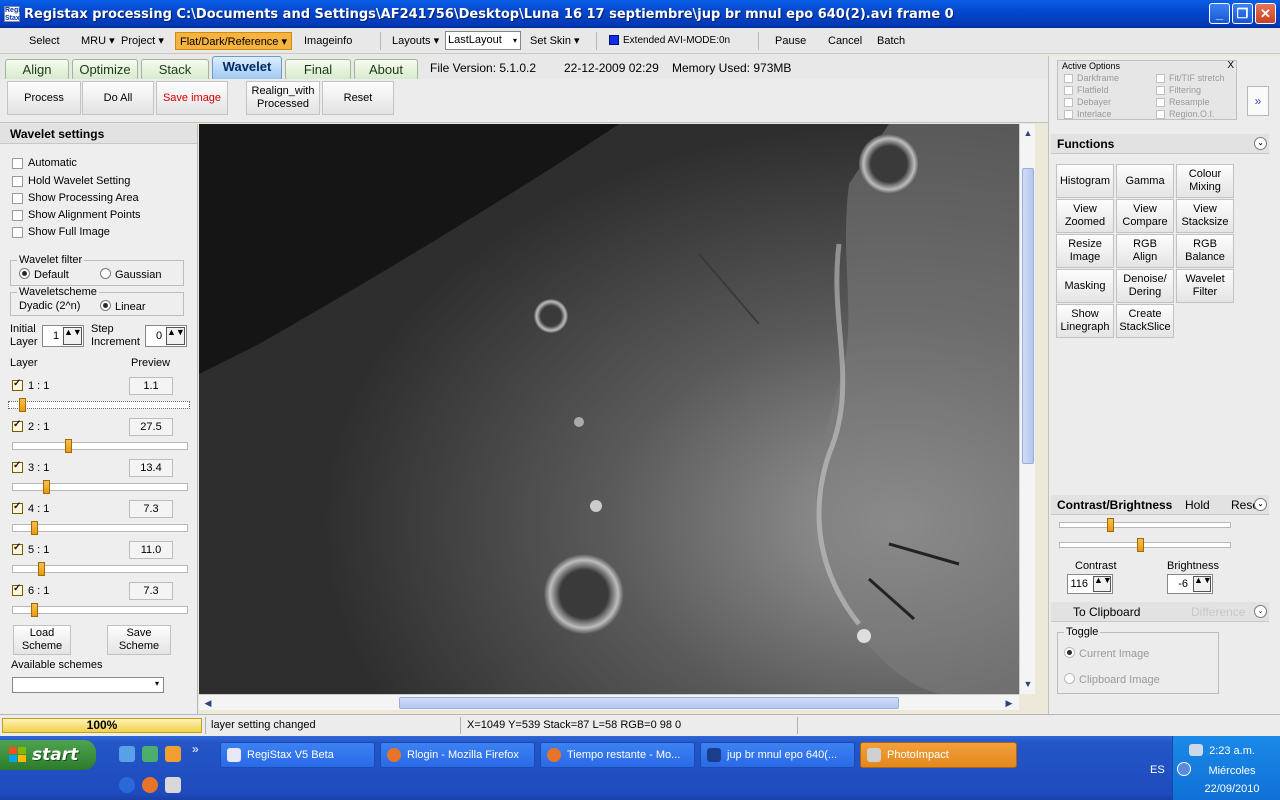  Describe the element at coordinates (44, 163) in the screenshot. I see `automatic-checkbox: Automatic` at that location.